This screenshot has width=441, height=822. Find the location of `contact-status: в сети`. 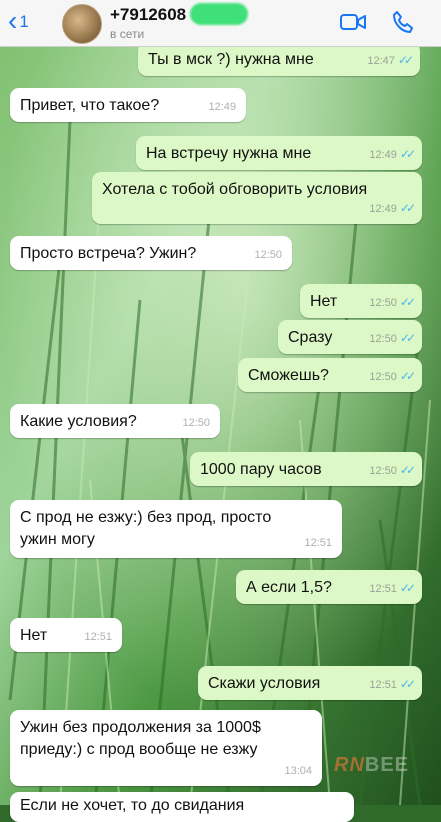

contact-status: в сети is located at coordinates (127, 34).